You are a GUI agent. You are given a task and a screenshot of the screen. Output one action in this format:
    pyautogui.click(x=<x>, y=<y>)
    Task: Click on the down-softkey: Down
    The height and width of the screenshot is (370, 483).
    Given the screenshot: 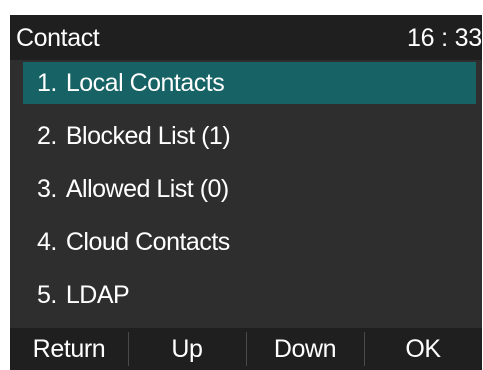 What is the action you would take?
    pyautogui.click(x=305, y=349)
    